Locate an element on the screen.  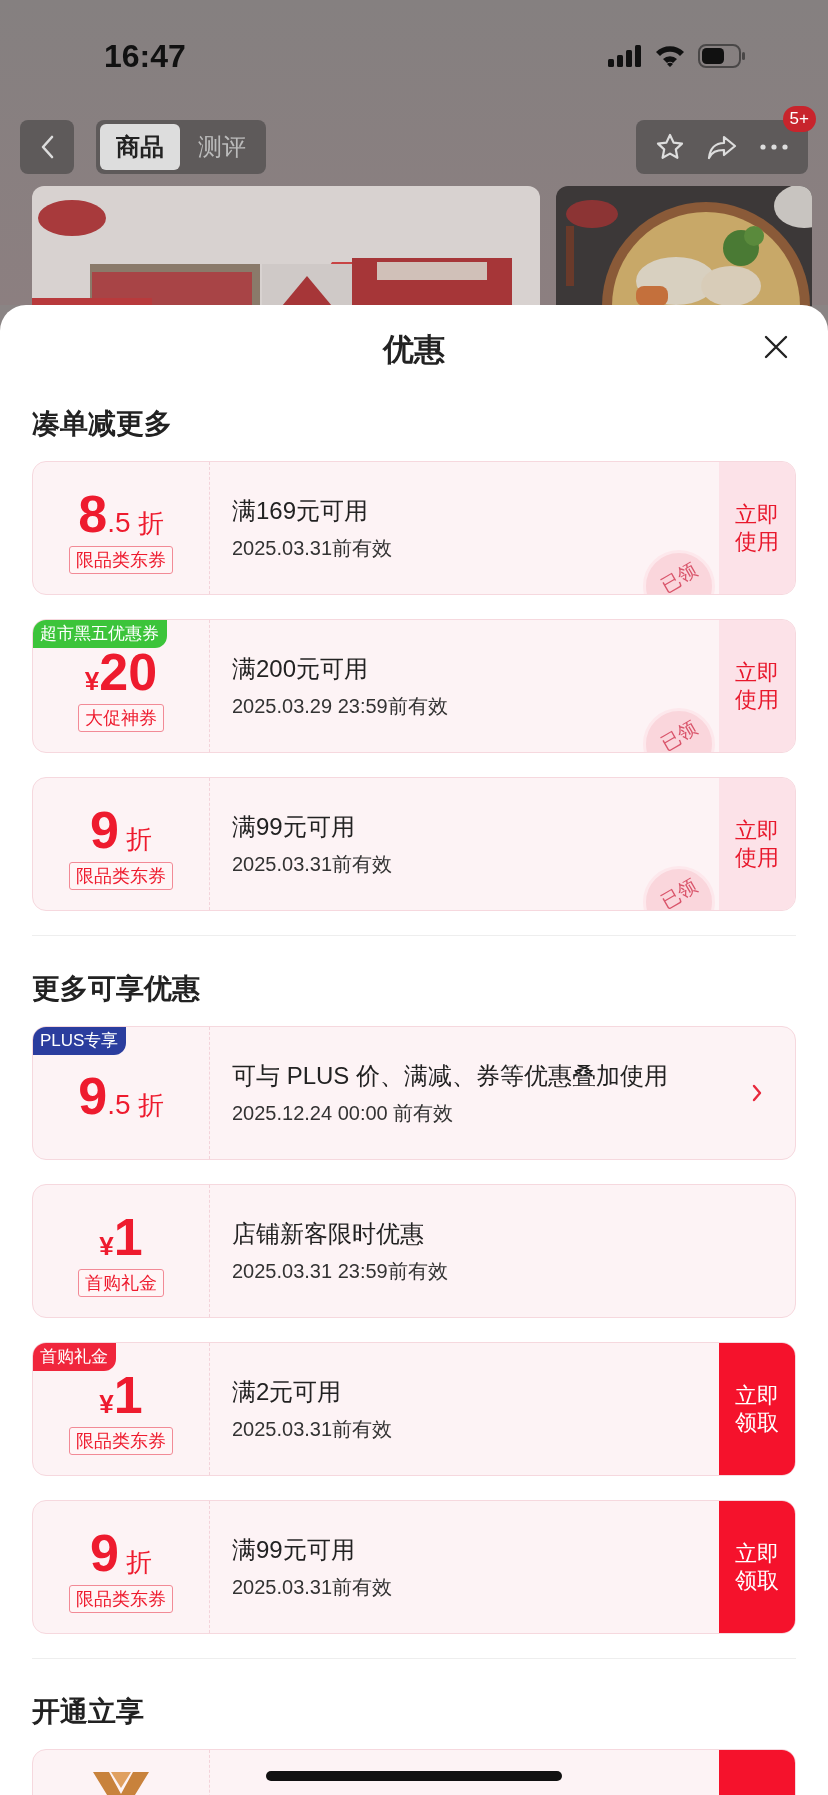
sheet-title: 优惠 is located at coordinates (414, 350).